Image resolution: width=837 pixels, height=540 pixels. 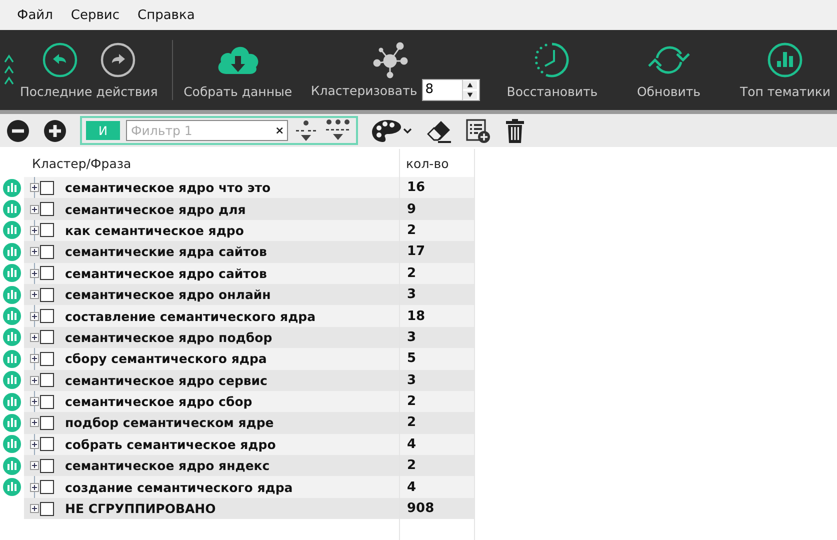 I want to click on trash-icon, so click(x=515, y=131).